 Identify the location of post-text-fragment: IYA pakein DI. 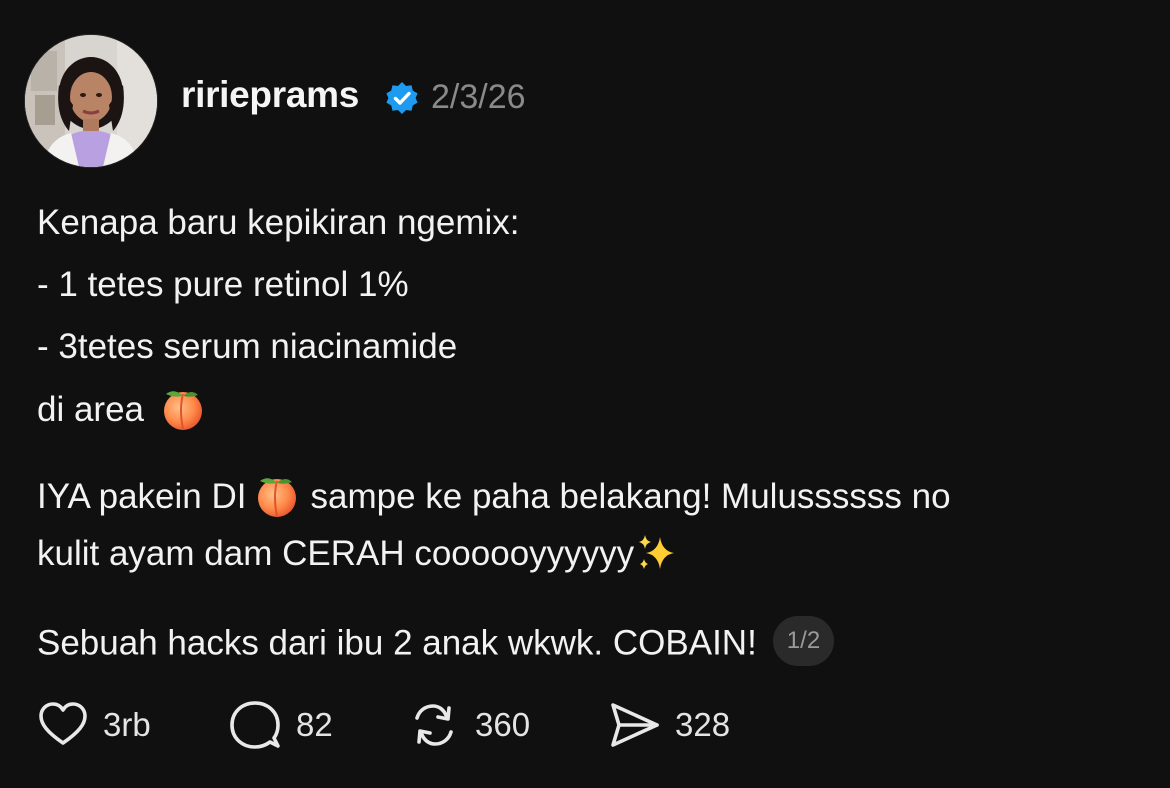
(142, 496).